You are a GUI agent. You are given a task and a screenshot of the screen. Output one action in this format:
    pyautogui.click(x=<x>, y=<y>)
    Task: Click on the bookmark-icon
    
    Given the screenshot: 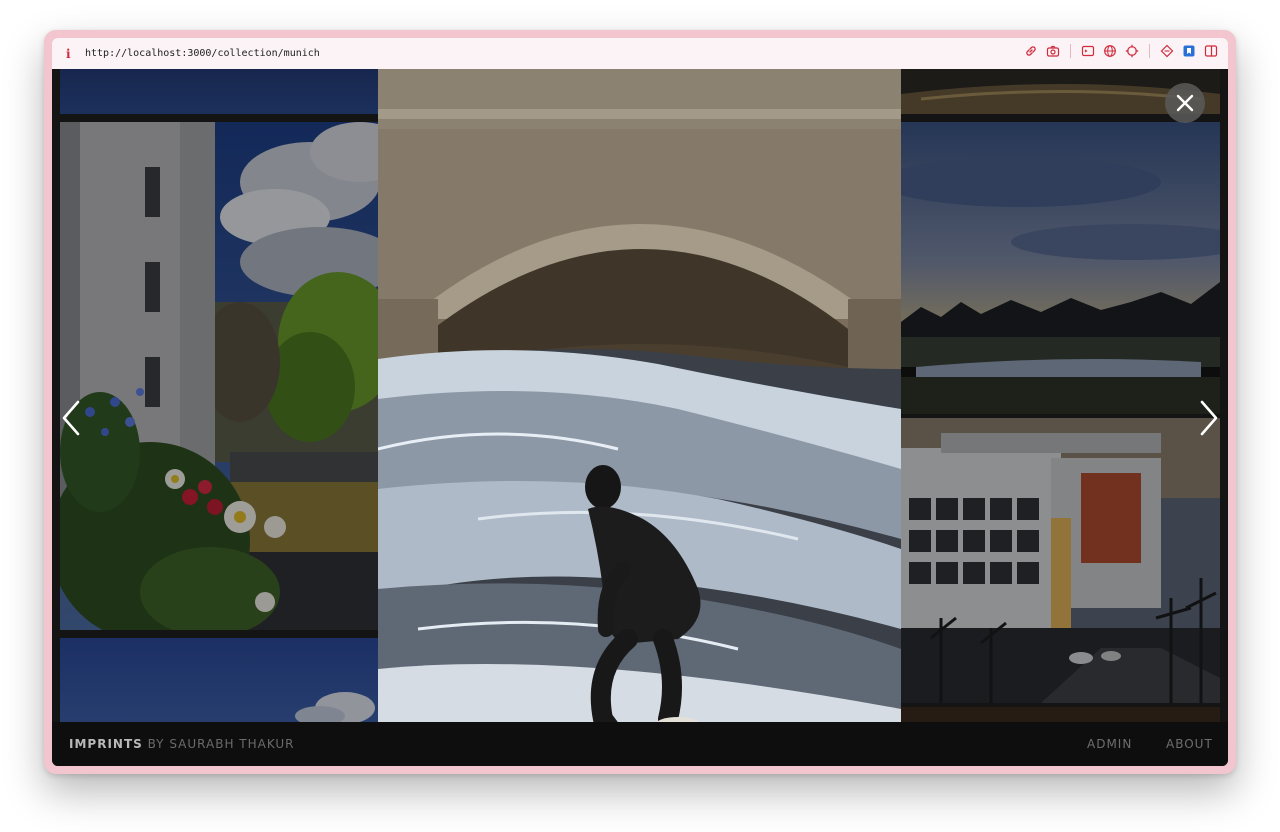 What is the action you would take?
    pyautogui.click(x=1189, y=51)
    